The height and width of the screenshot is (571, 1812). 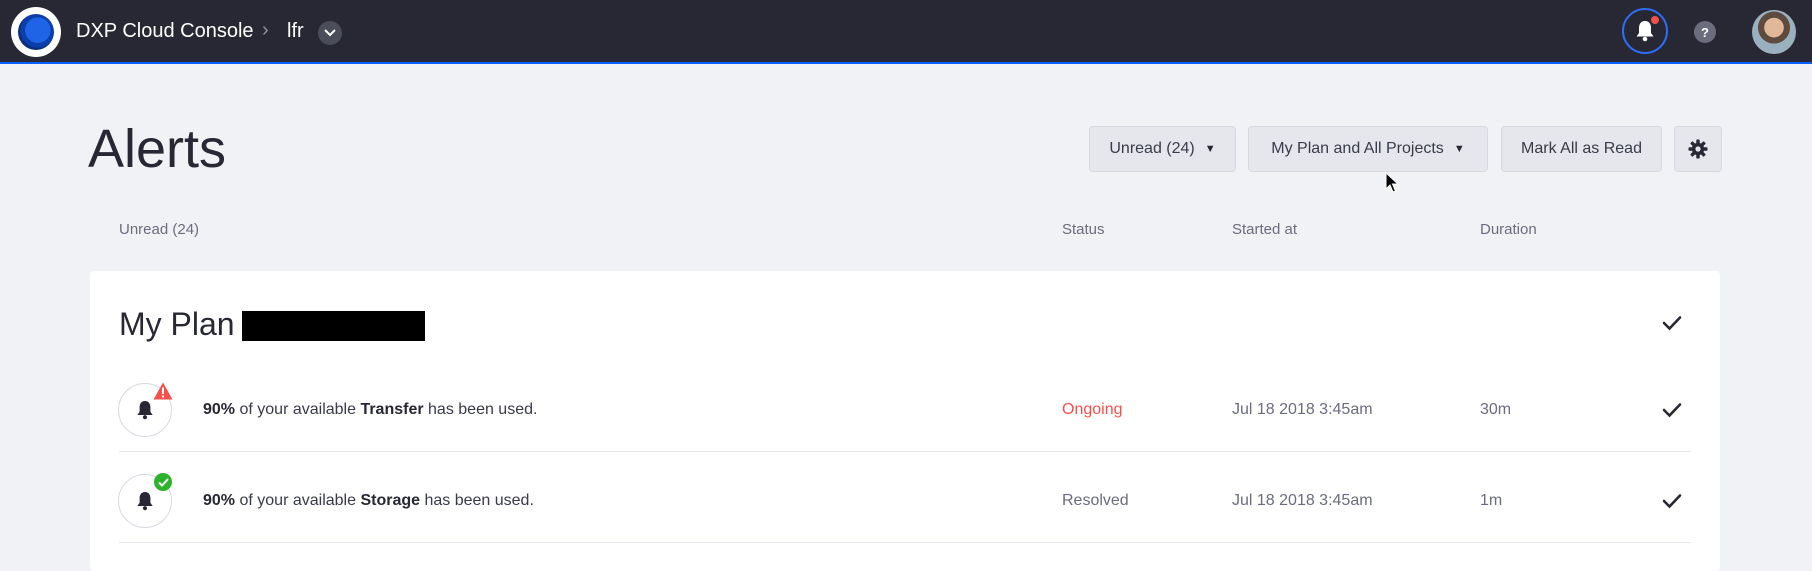 I want to click on alert-status: Resolved, so click(x=1095, y=500).